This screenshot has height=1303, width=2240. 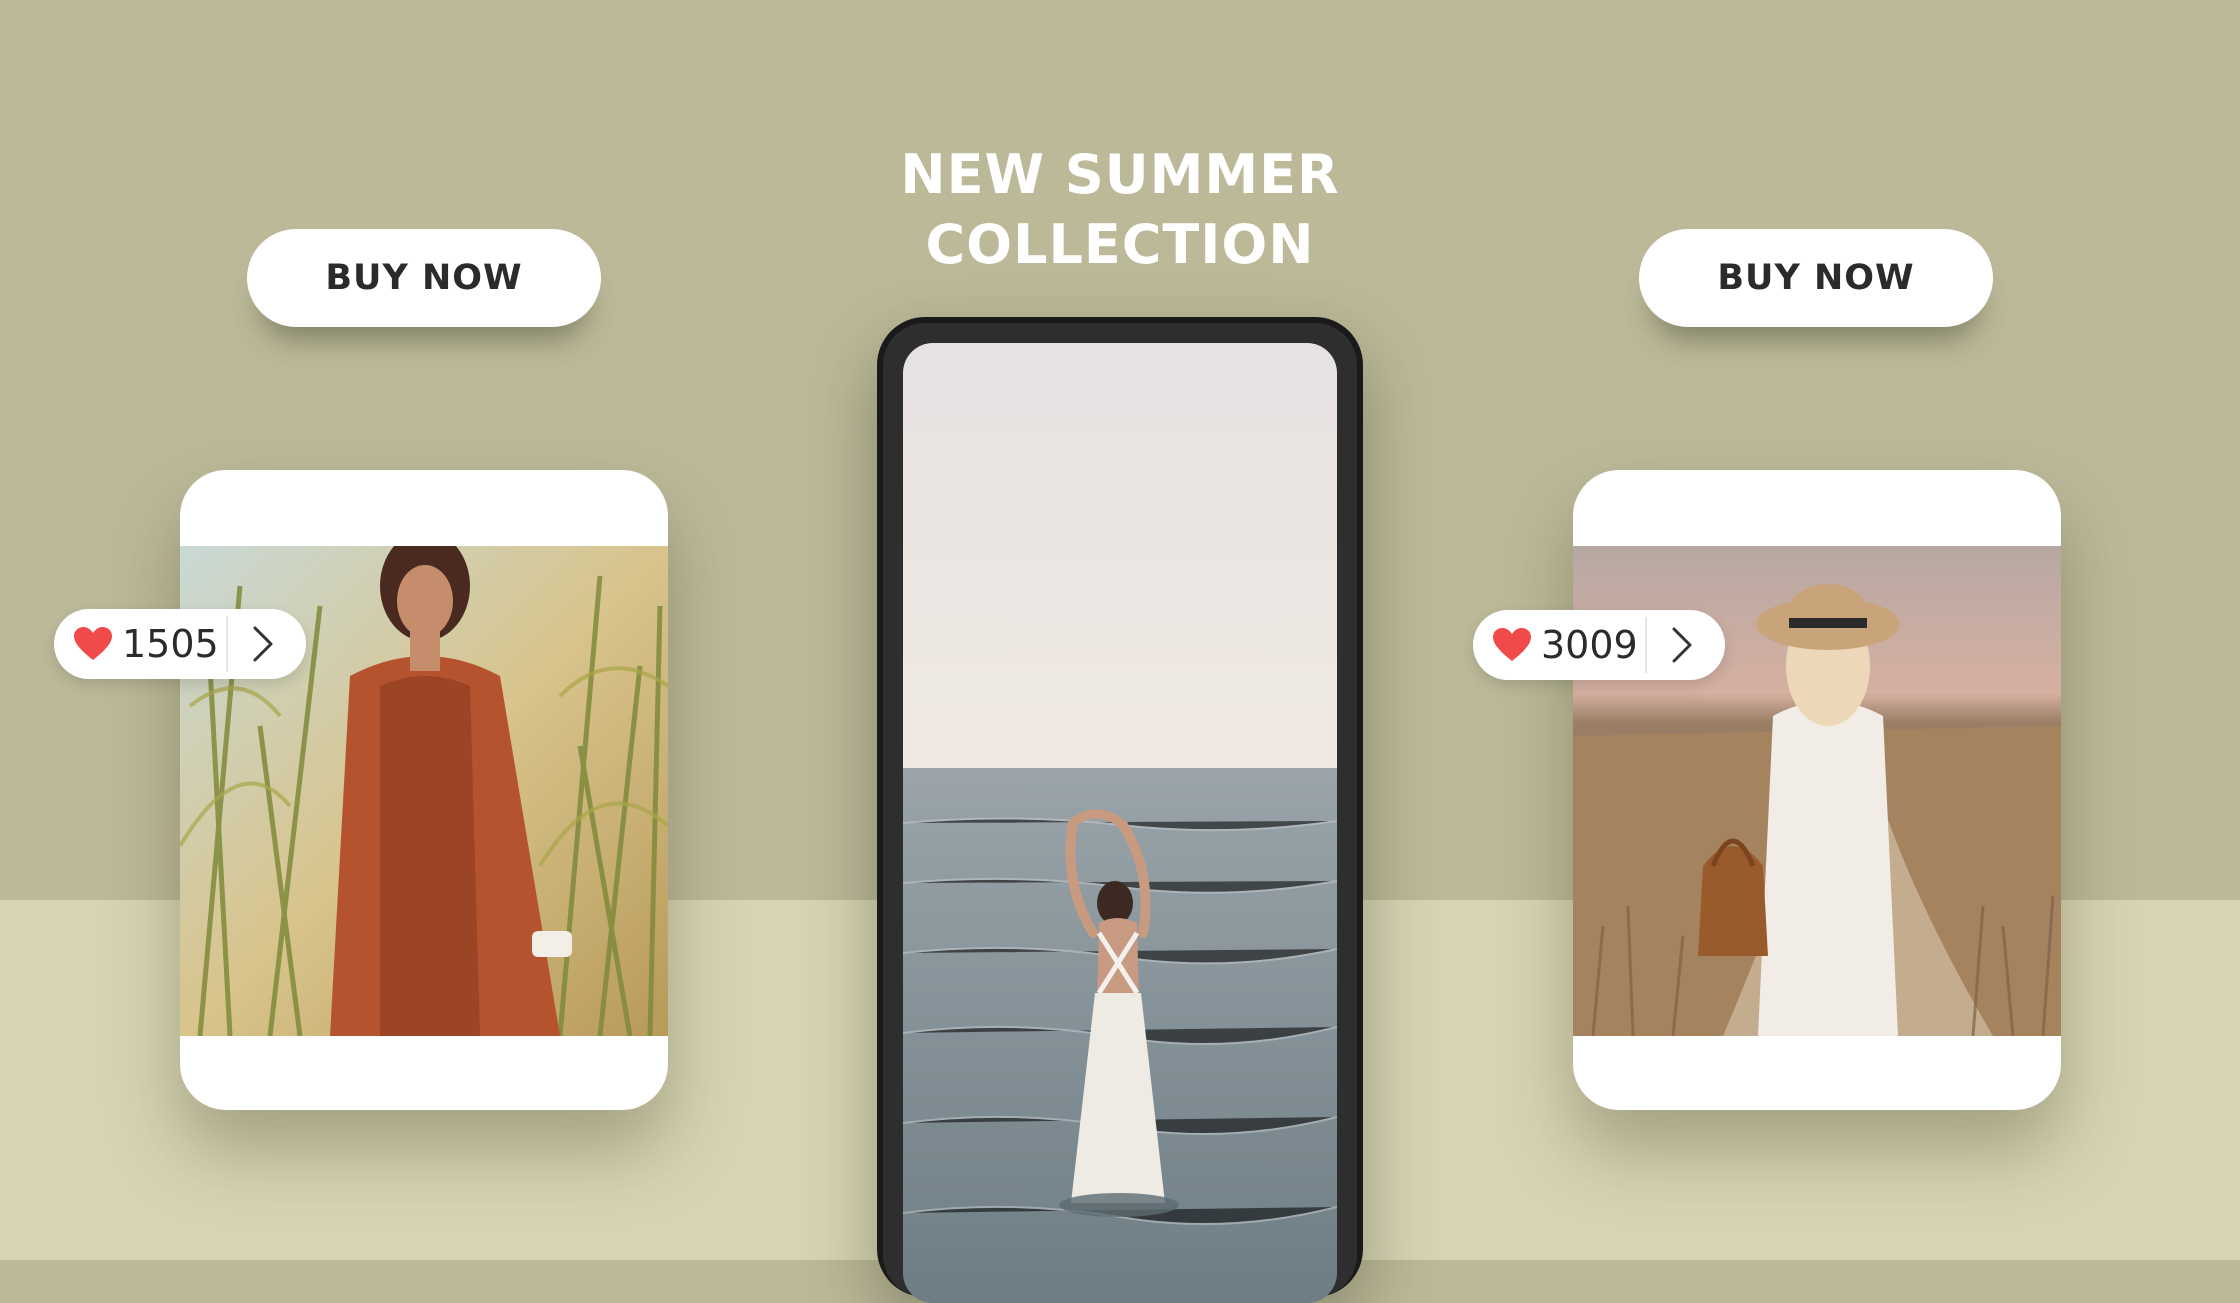 What do you see at coordinates (424, 278) in the screenshot?
I see `buy-now-button-left: BUY NOW` at bounding box center [424, 278].